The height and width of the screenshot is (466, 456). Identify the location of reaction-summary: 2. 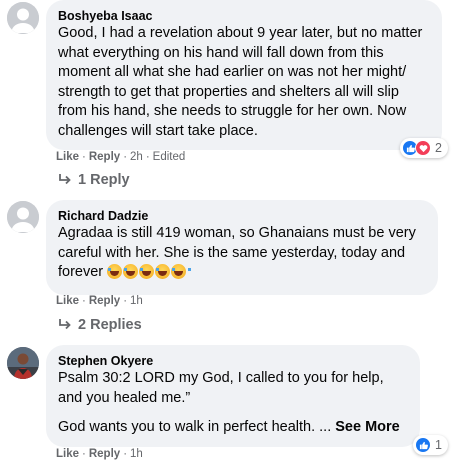
(424, 148).